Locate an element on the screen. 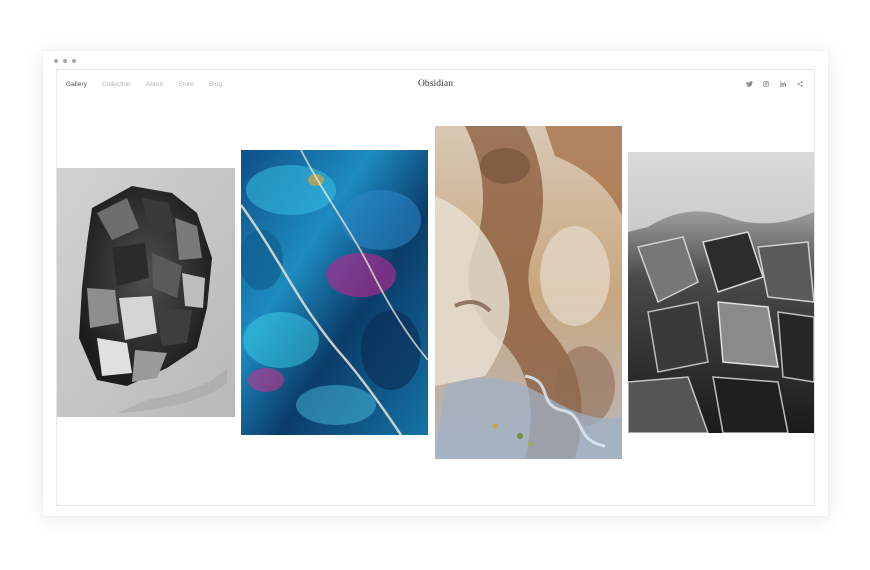  gallery-image-desert is located at coordinates (528, 292).